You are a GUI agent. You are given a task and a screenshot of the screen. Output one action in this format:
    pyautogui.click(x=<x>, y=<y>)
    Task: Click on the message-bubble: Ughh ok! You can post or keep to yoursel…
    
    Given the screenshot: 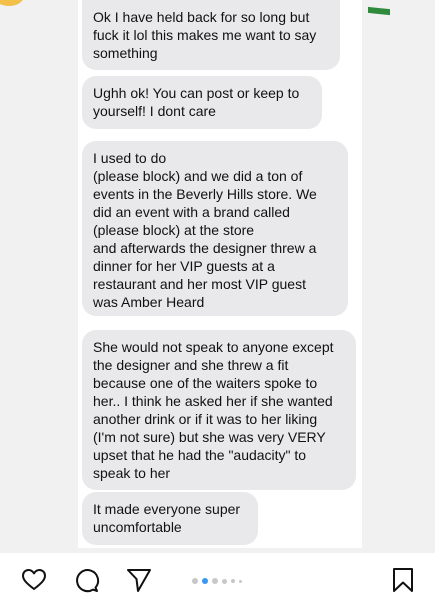 What is the action you would take?
    pyautogui.click(x=202, y=102)
    